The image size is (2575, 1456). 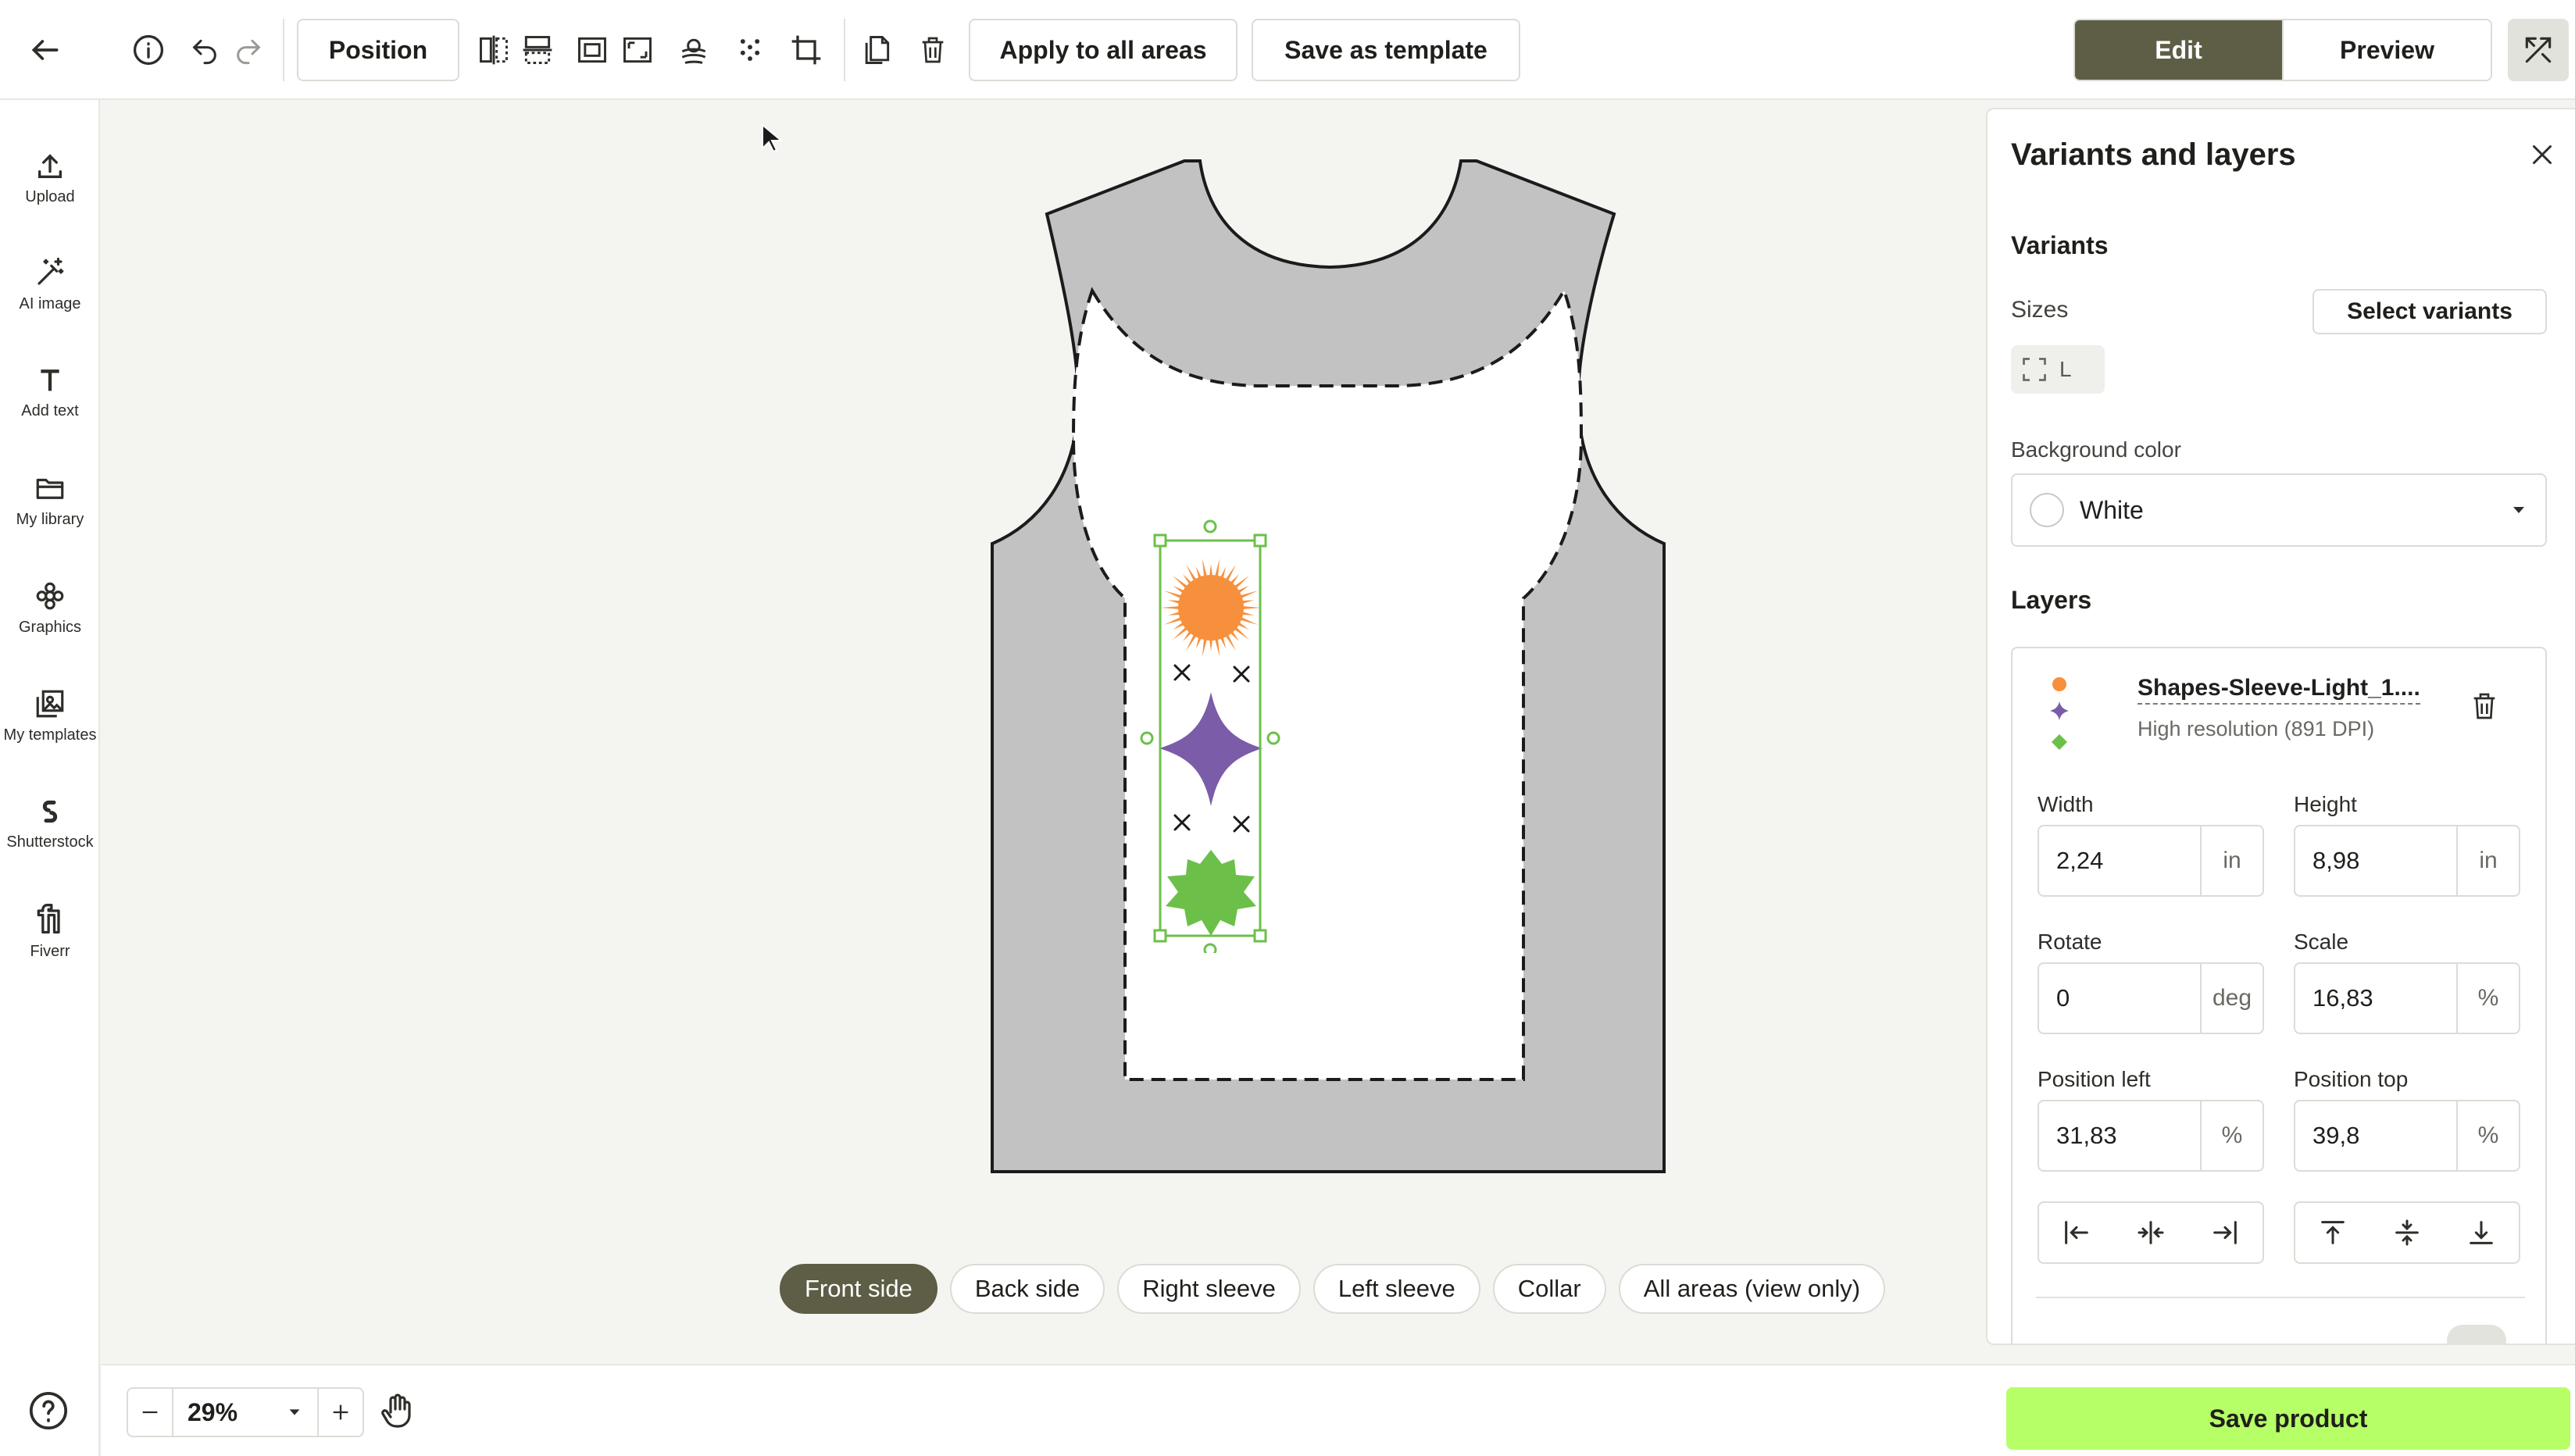 What do you see at coordinates (50, 488) in the screenshot?
I see `folder-icon` at bounding box center [50, 488].